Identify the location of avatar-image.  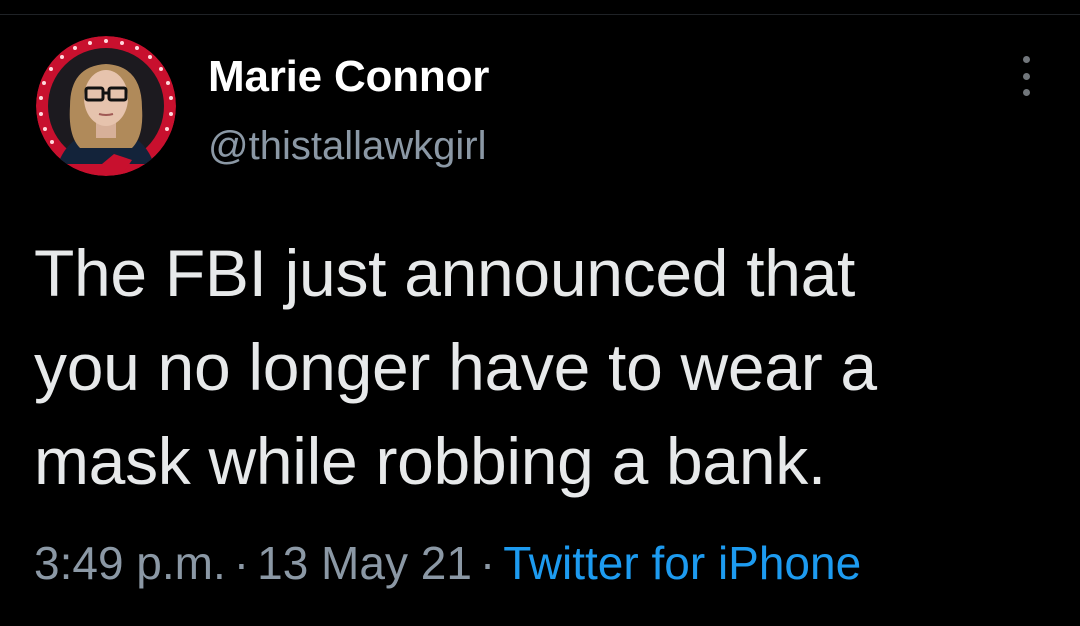
(106, 106).